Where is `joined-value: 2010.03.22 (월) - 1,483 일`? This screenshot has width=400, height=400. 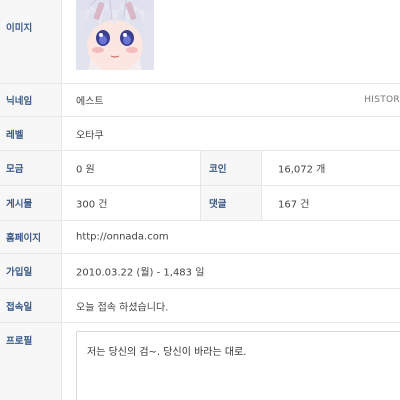 joined-value: 2010.03.22 (월) - 1,483 일 is located at coordinates (140, 273).